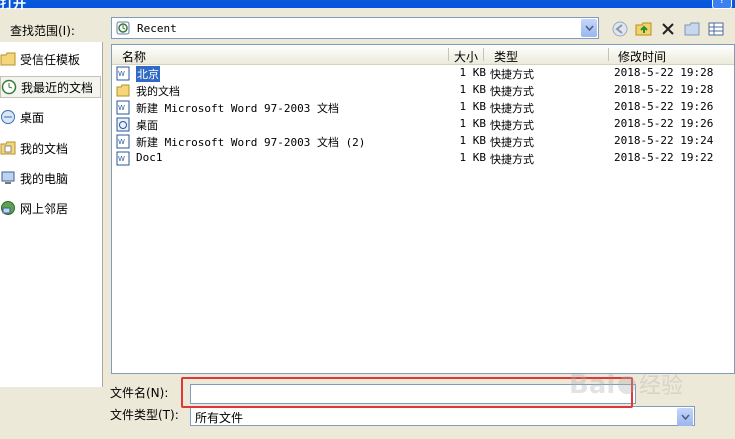  Describe the element at coordinates (157, 28) in the screenshot. I see `look-in-value: Recent` at that location.